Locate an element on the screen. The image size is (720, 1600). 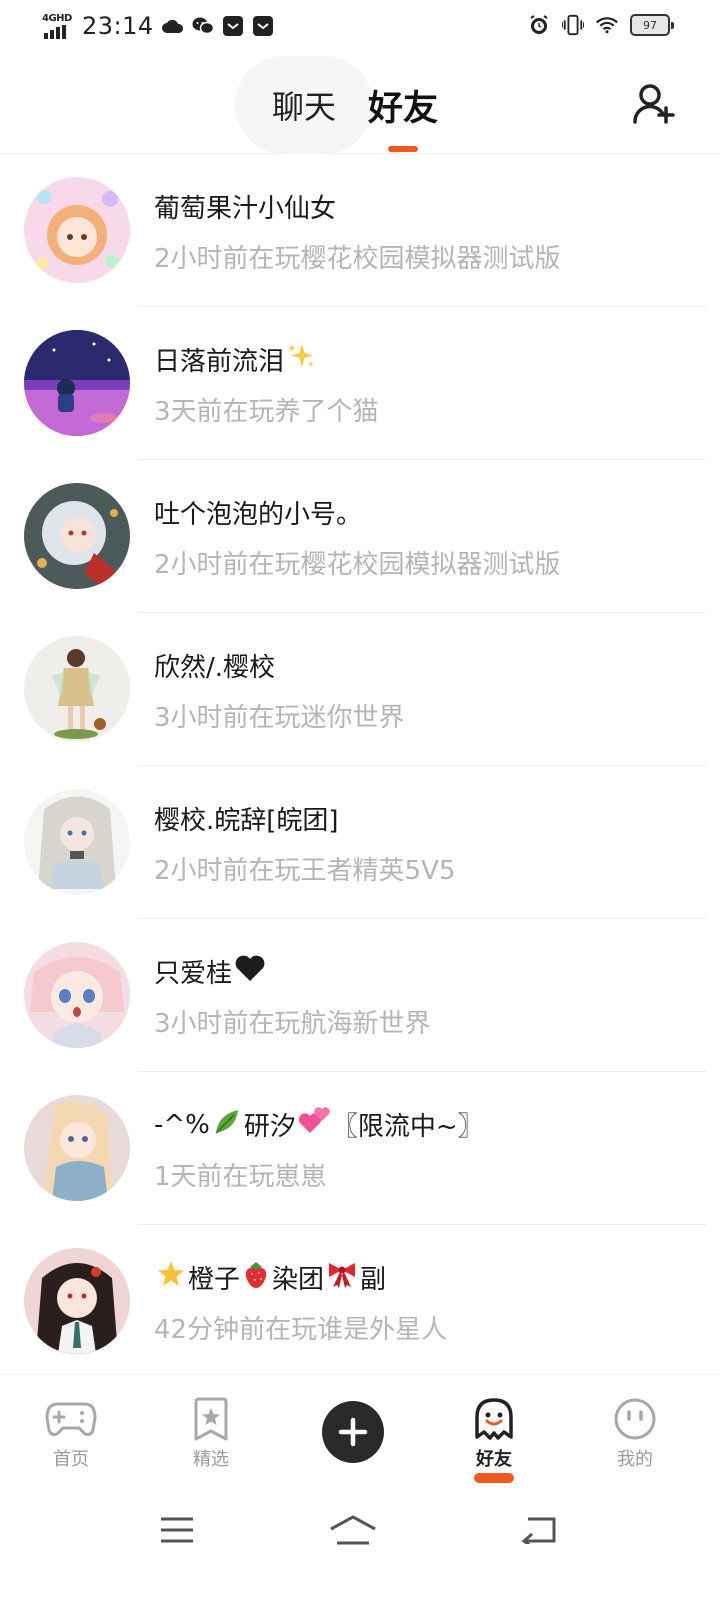
tab-friends: 好友 is located at coordinates (403, 105).